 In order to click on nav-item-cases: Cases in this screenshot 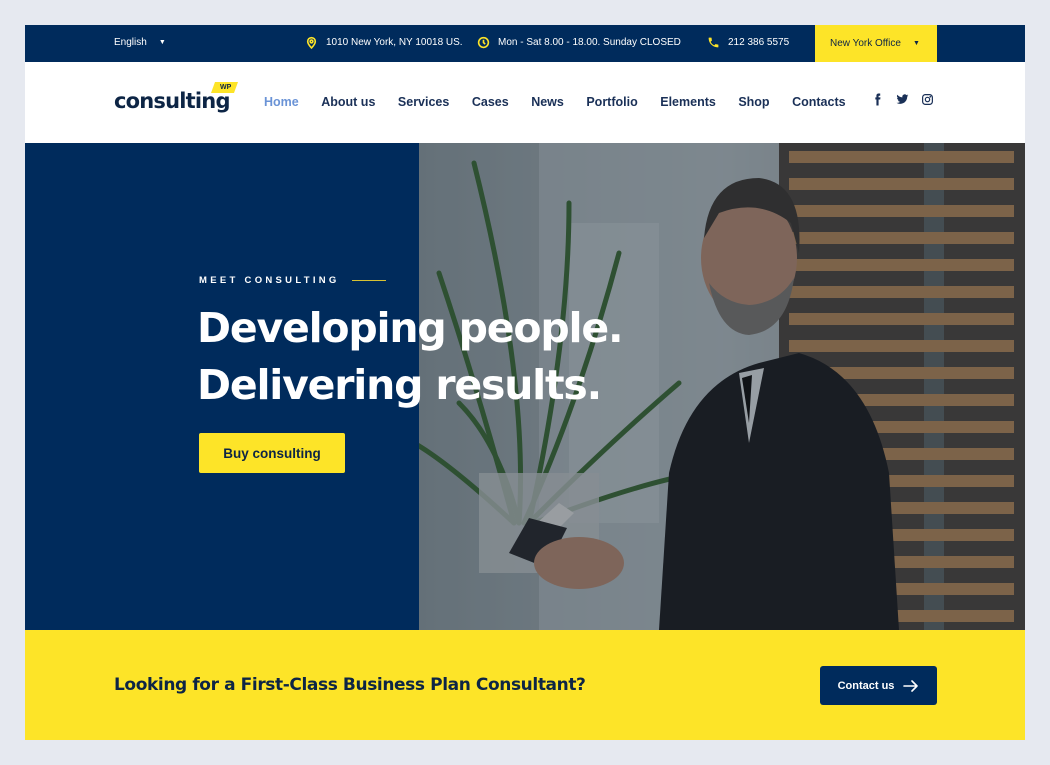, I will do `click(490, 102)`.